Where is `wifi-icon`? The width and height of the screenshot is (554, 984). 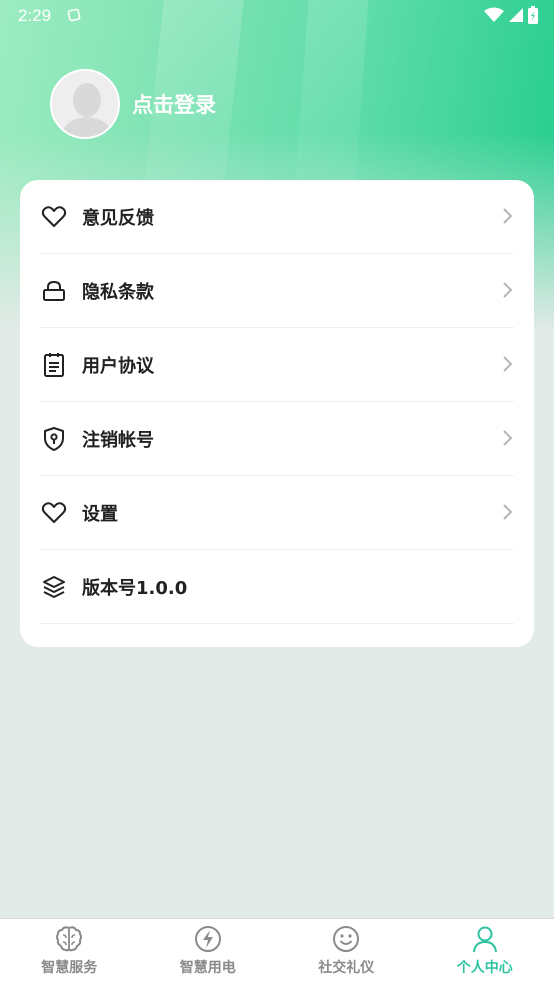
wifi-icon is located at coordinates (494, 14).